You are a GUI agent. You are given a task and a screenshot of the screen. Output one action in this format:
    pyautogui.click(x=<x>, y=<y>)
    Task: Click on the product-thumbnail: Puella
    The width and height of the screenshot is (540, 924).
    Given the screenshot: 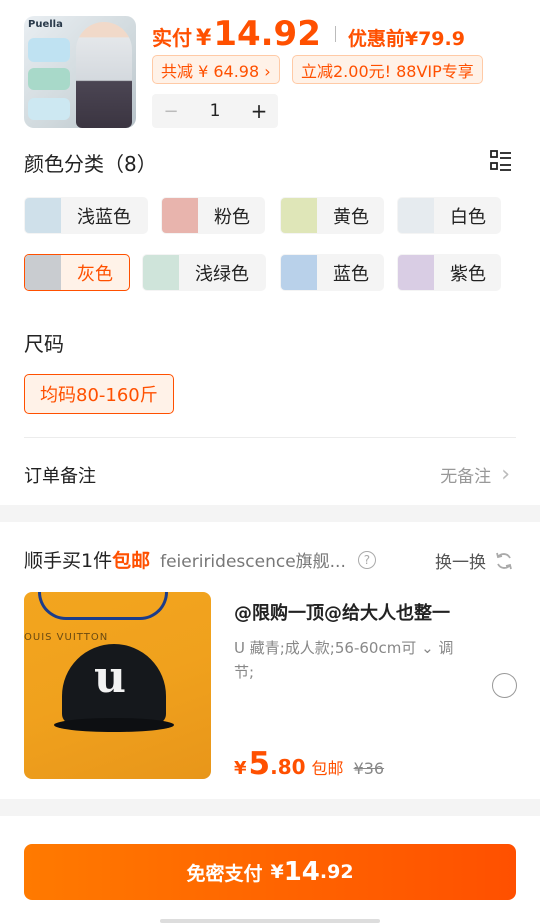 What is the action you would take?
    pyautogui.click(x=80, y=72)
    